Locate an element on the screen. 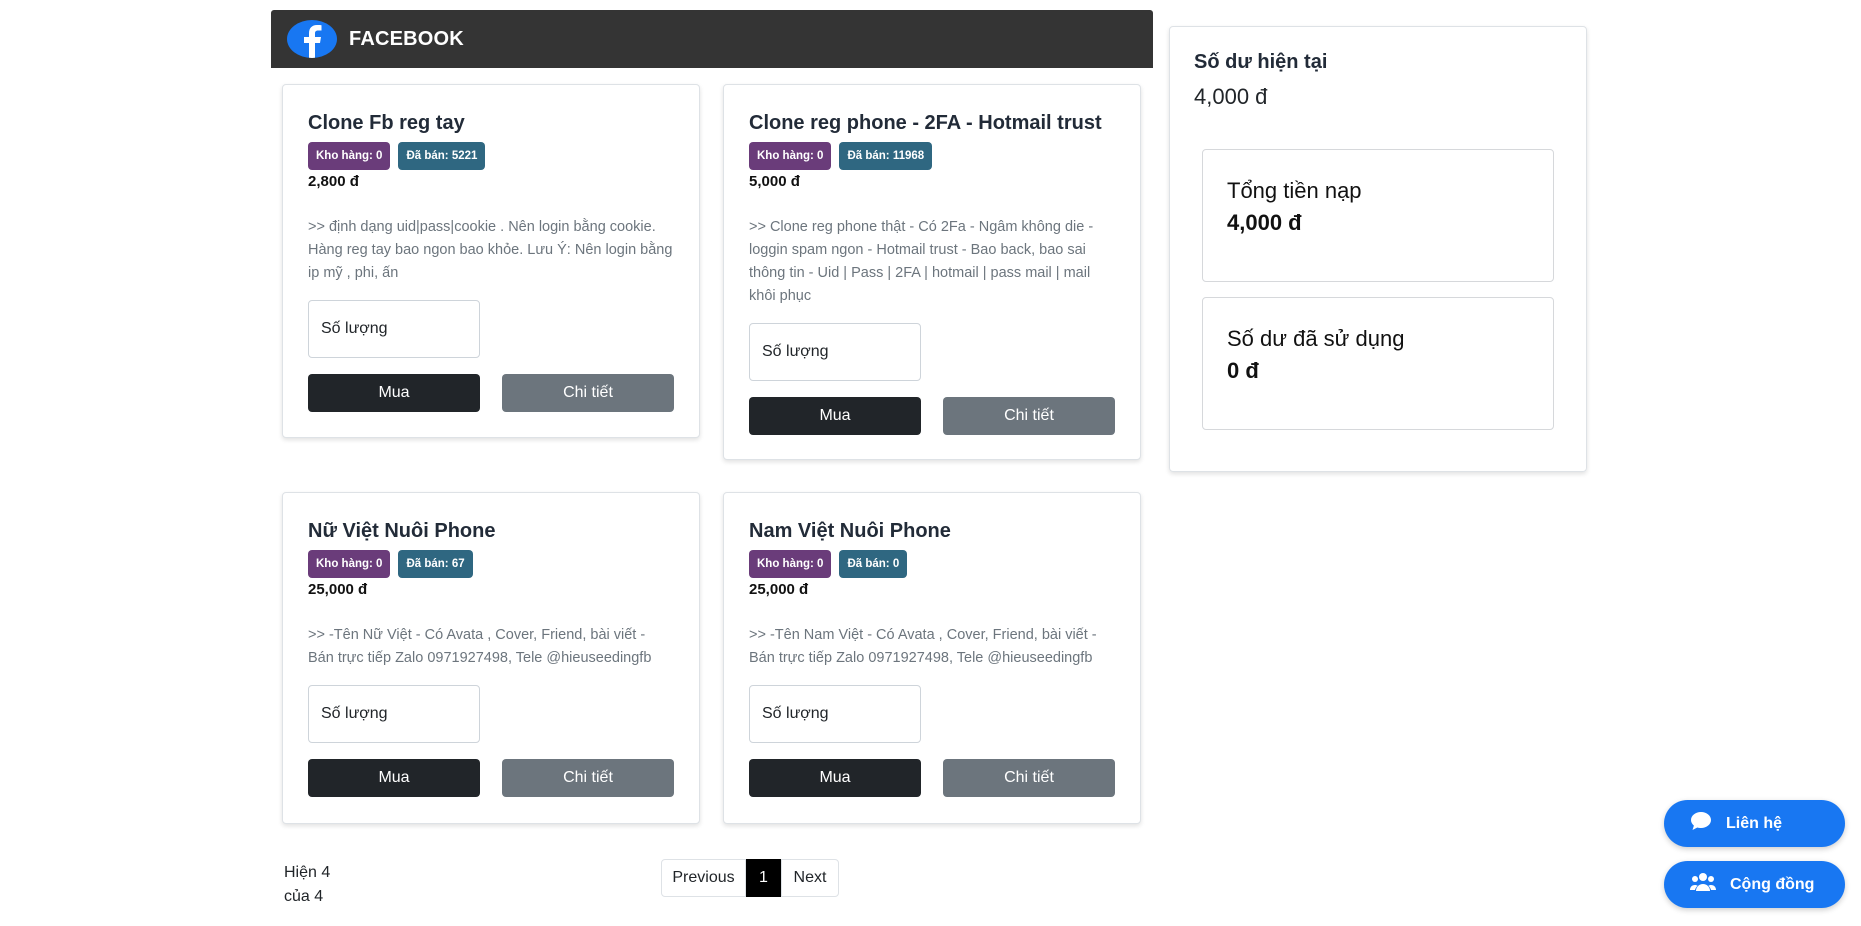  community-label: Cộng đồng is located at coordinates (1772, 884).